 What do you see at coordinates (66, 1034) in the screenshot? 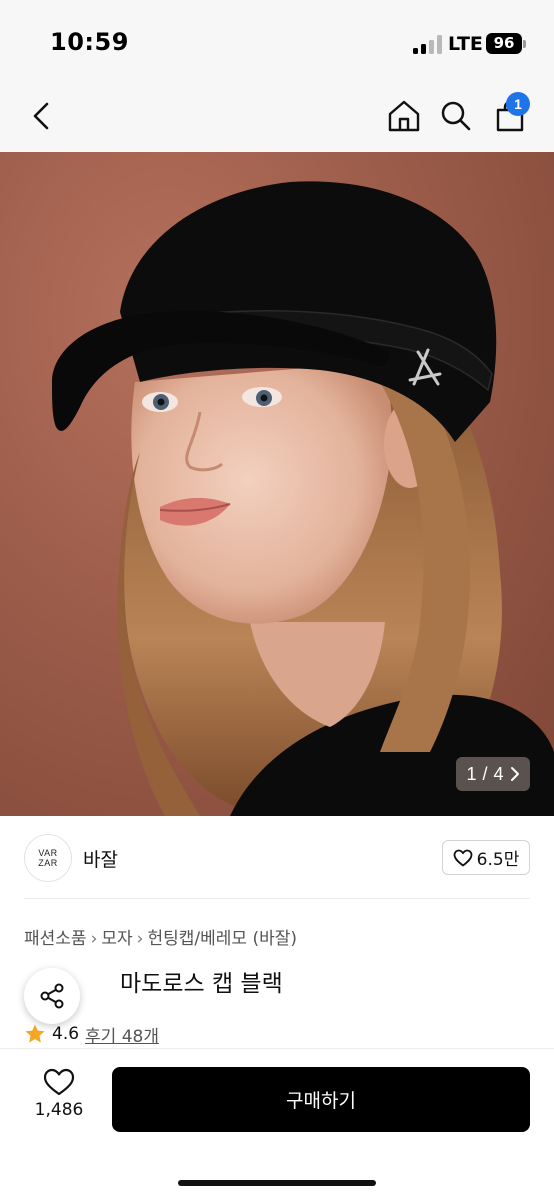
I see `rating-value: 4.6` at bounding box center [66, 1034].